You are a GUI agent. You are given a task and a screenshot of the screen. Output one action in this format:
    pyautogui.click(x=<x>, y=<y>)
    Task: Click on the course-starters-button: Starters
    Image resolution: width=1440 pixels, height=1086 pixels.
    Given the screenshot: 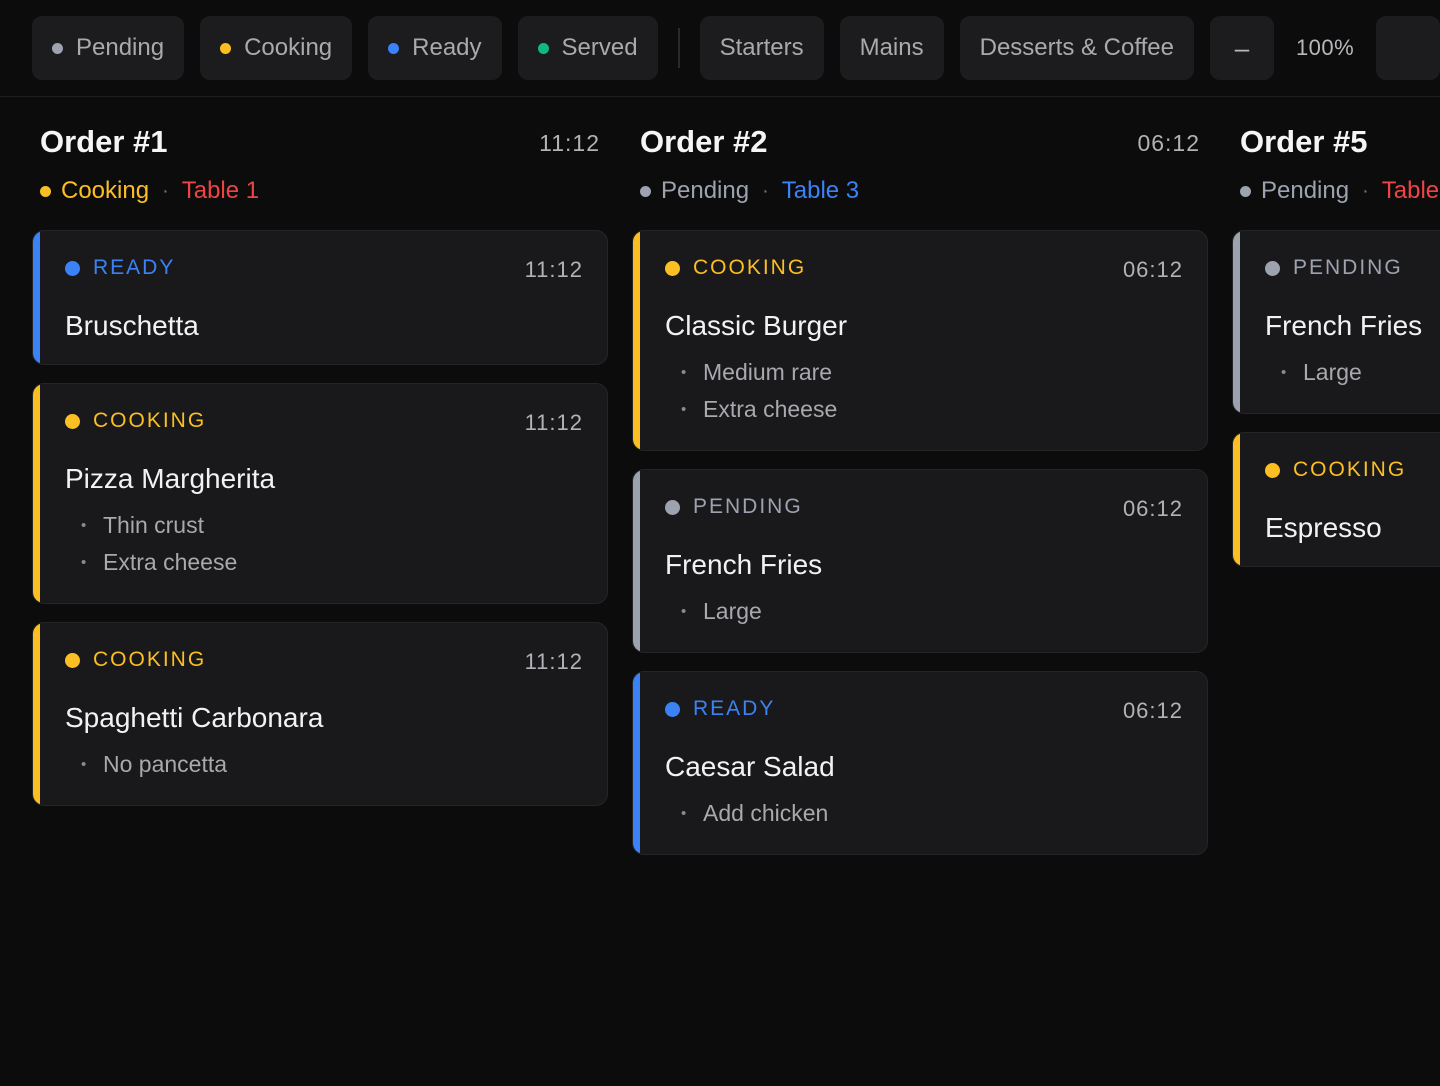 What is the action you would take?
    pyautogui.click(x=761, y=48)
    